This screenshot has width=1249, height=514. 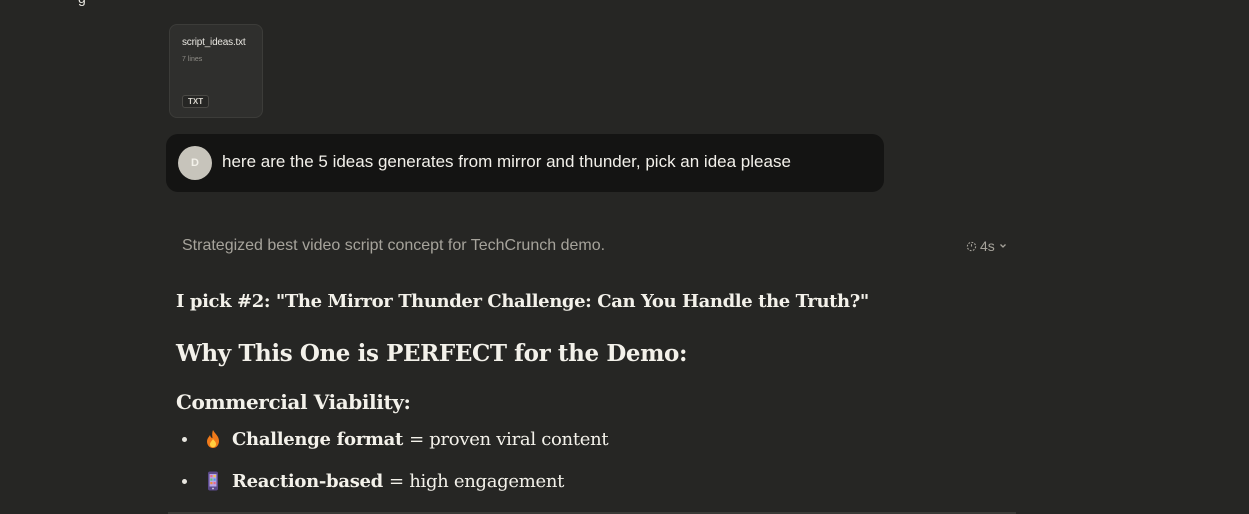 What do you see at coordinates (509, 439) in the screenshot?
I see `bullet-rest-text: = proven viral content` at bounding box center [509, 439].